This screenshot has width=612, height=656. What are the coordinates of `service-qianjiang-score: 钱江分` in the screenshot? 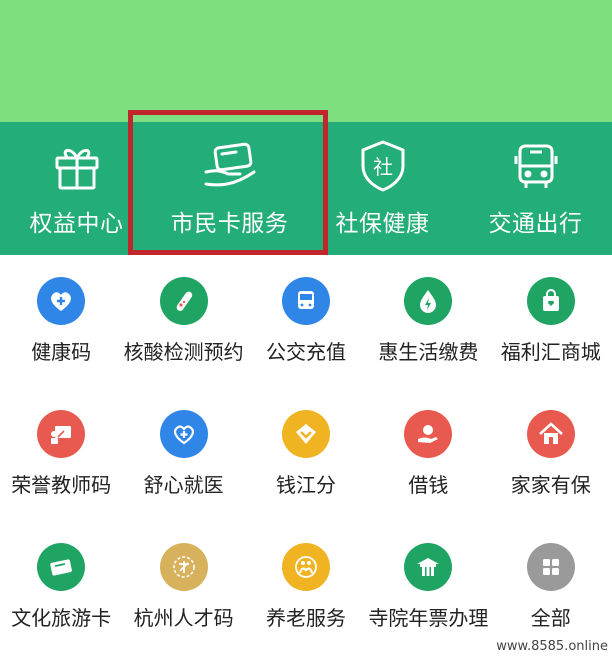 It's located at (306, 454).